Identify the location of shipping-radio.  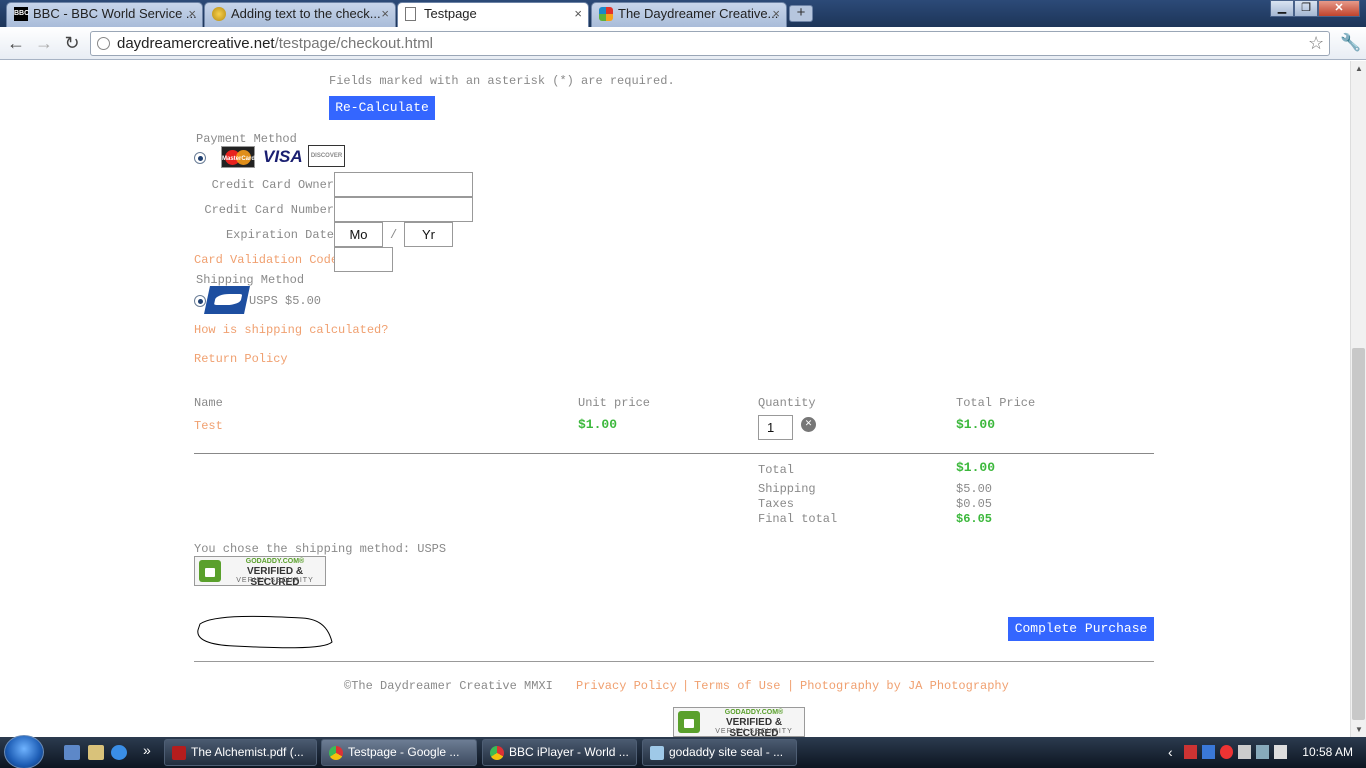
(200, 301).